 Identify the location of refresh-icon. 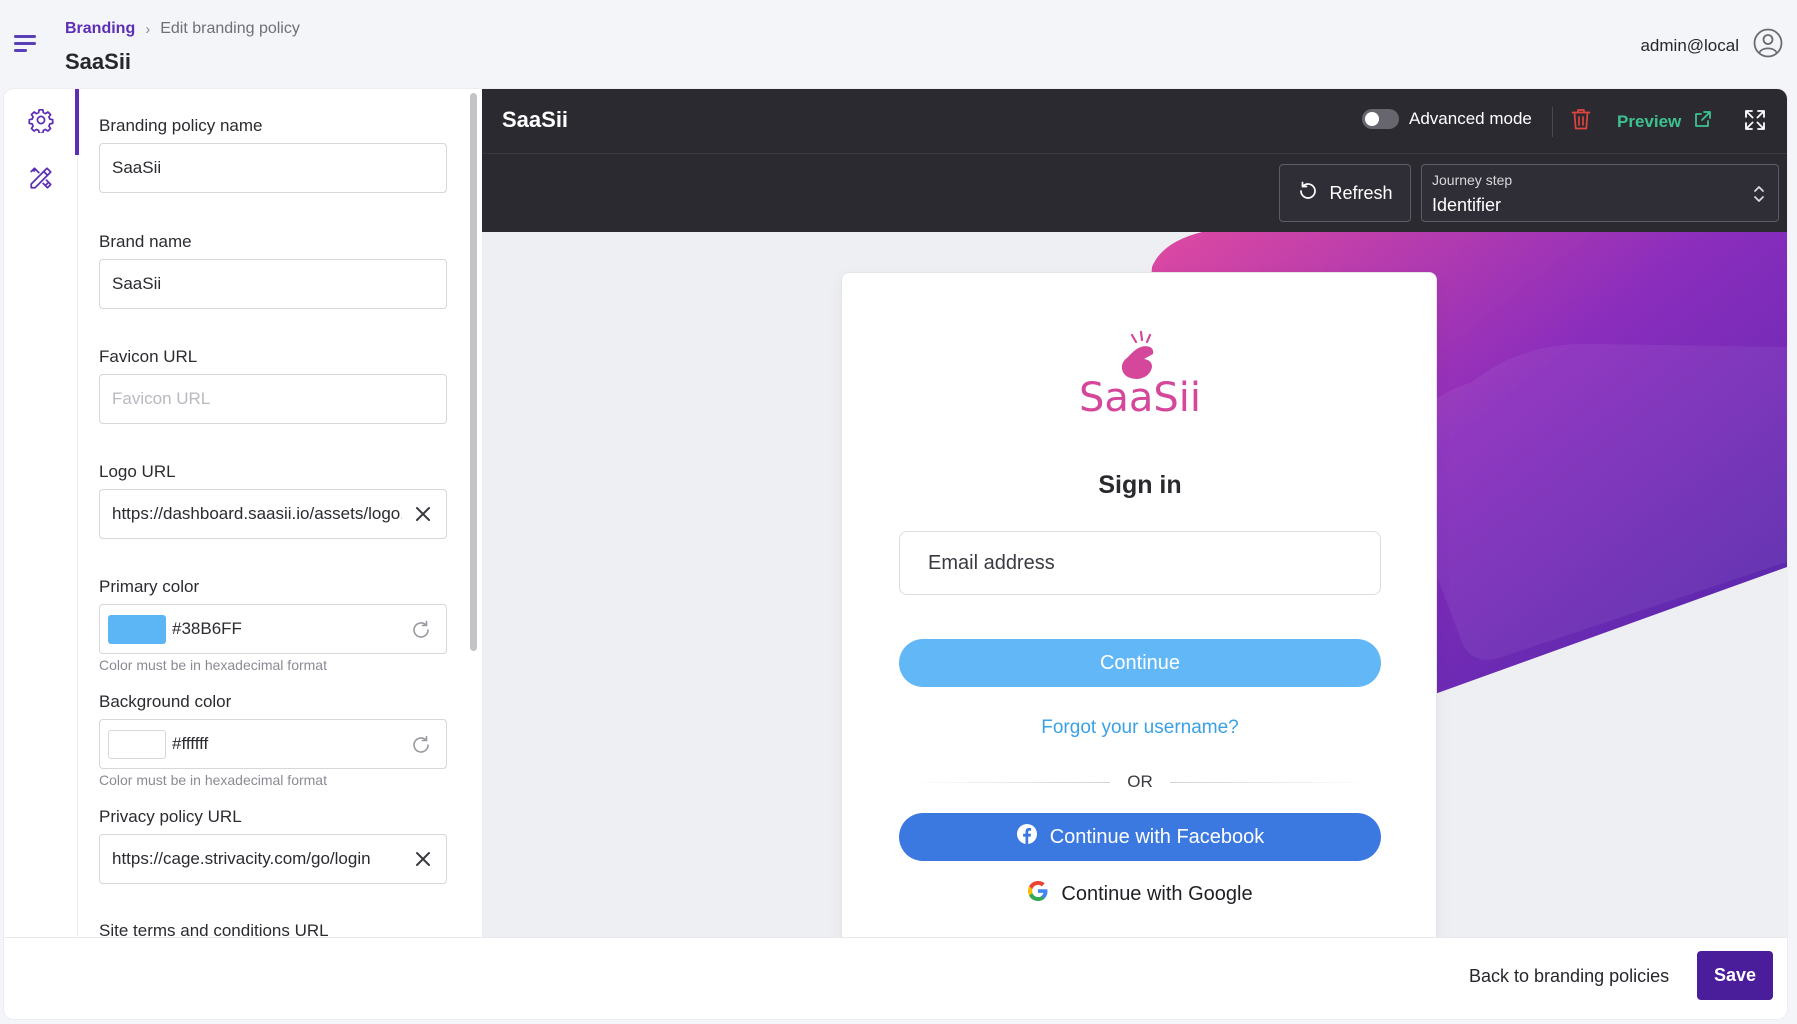
(1308, 193).